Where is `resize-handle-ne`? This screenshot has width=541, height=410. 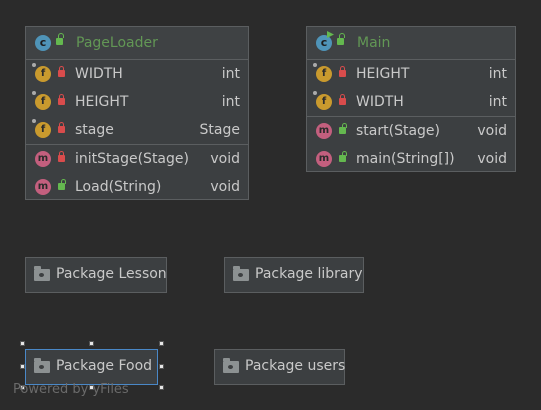
resize-handle-ne is located at coordinates (161, 343).